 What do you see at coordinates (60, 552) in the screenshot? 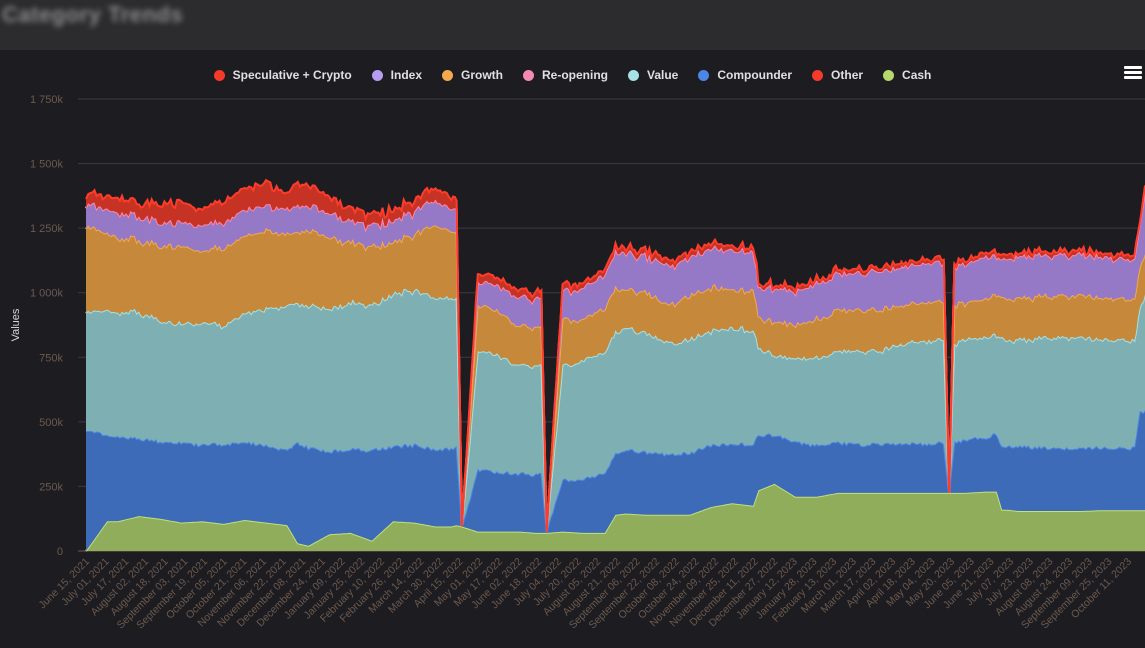
I see `y-tick-label: 0` at bounding box center [60, 552].